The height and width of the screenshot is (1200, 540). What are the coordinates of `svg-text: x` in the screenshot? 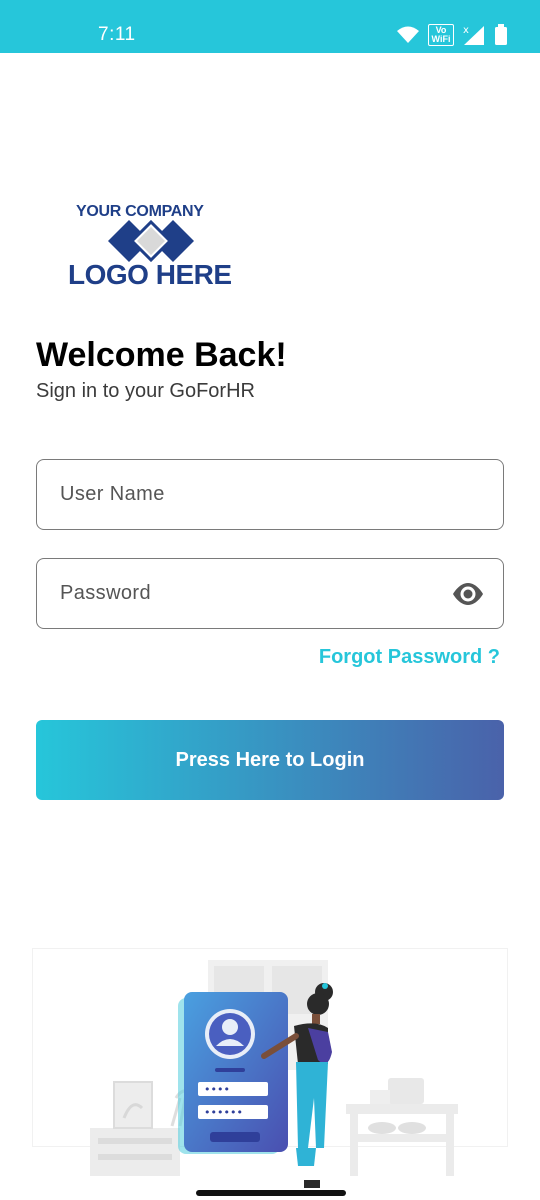 It's located at (466, 30).